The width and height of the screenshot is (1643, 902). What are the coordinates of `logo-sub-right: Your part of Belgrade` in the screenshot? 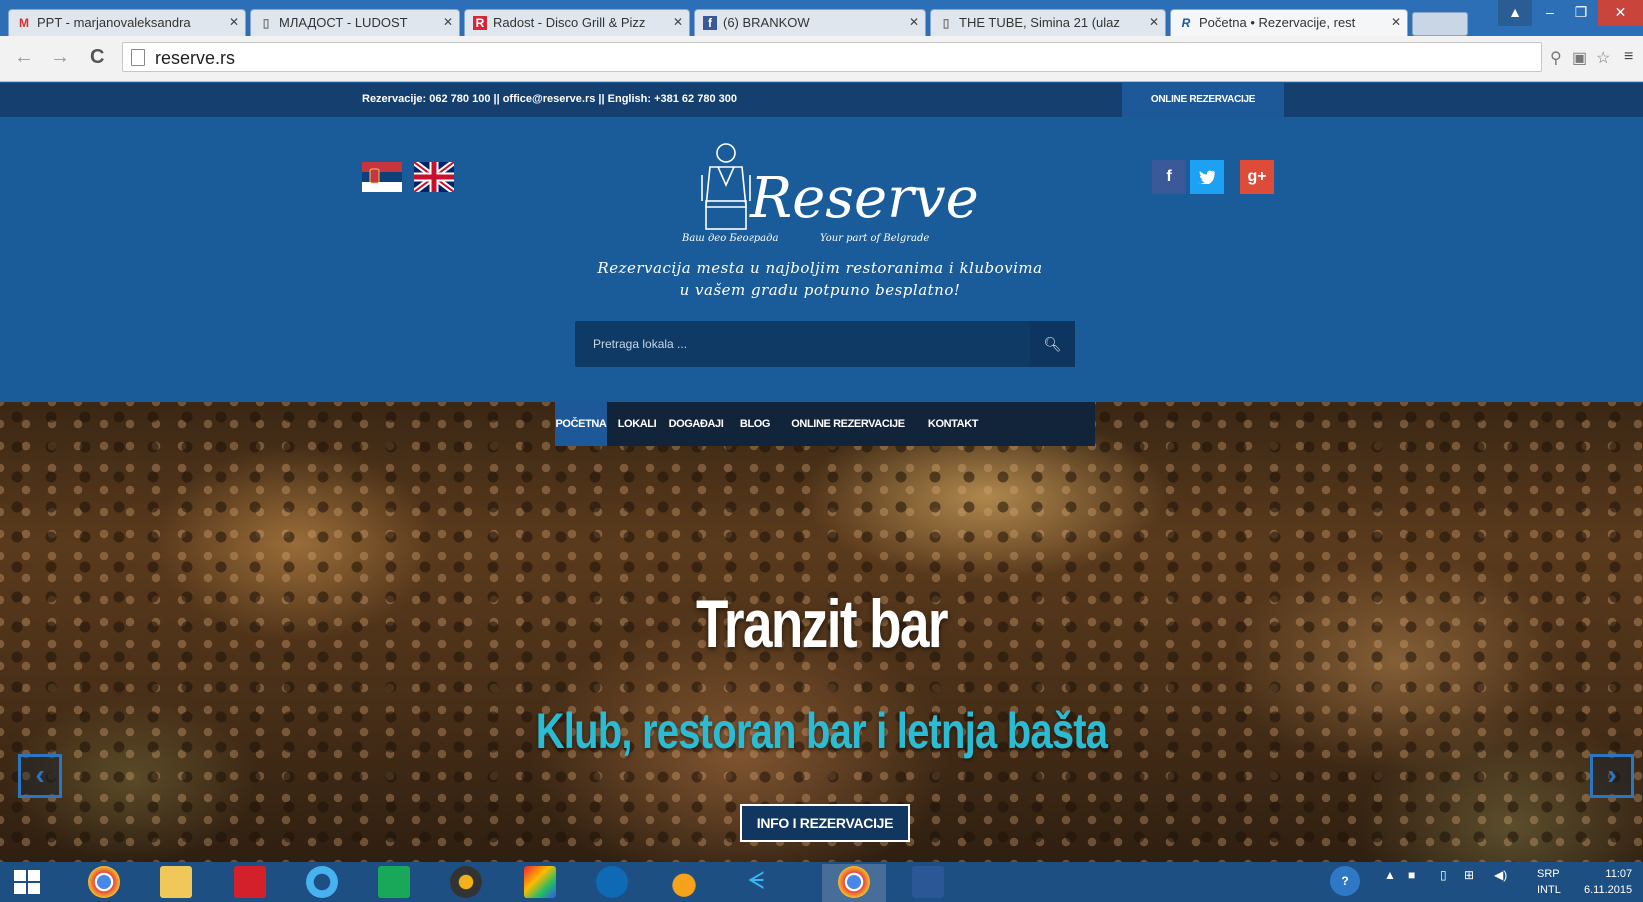 It's located at (874, 238).